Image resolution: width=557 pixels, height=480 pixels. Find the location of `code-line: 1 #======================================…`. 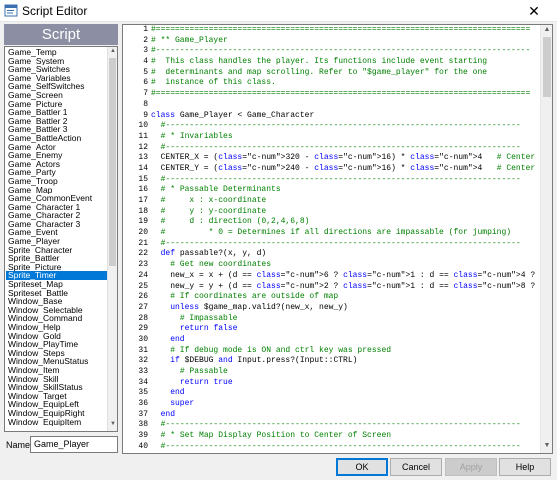

code-line: 1 #======================================… is located at coordinates (332, 30).